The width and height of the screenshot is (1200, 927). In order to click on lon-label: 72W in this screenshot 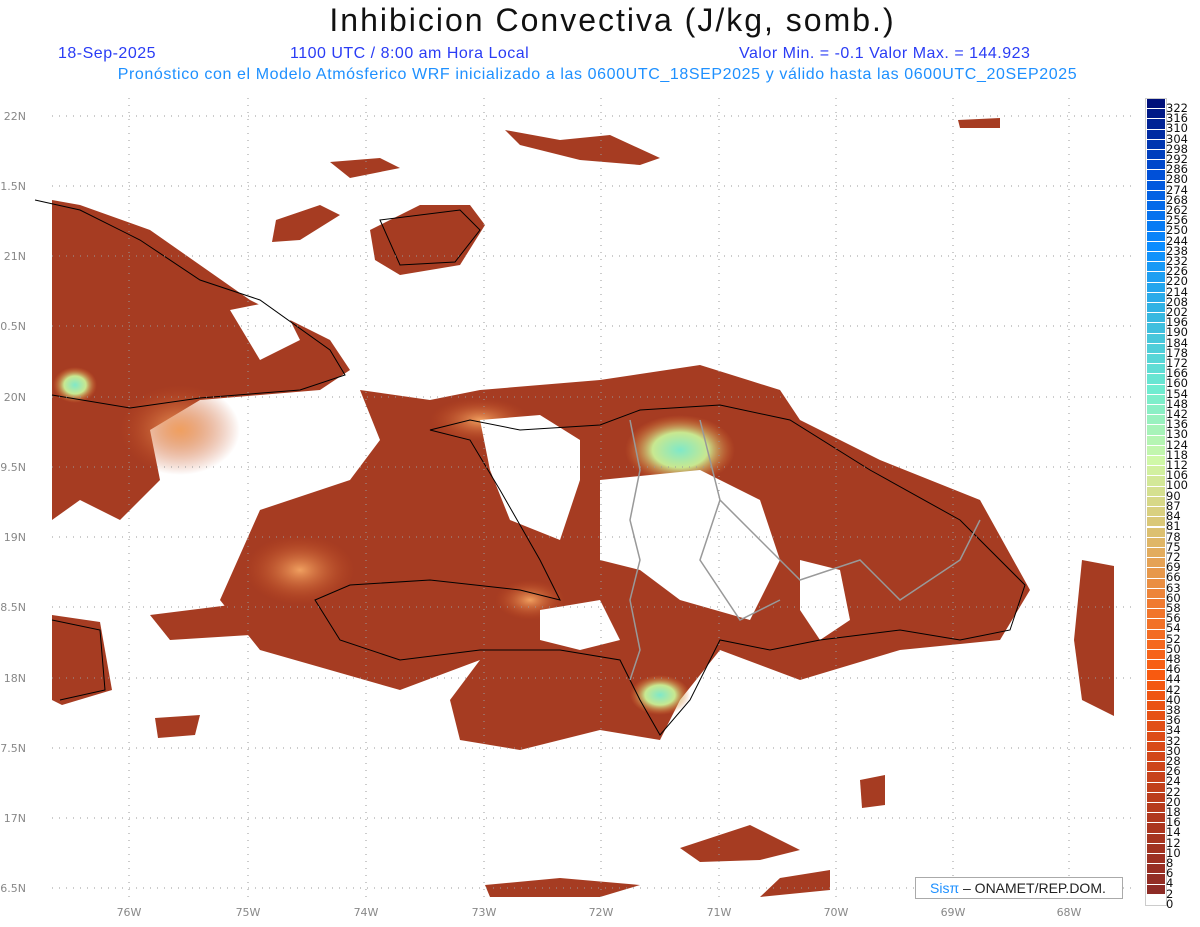, I will do `click(601, 912)`.